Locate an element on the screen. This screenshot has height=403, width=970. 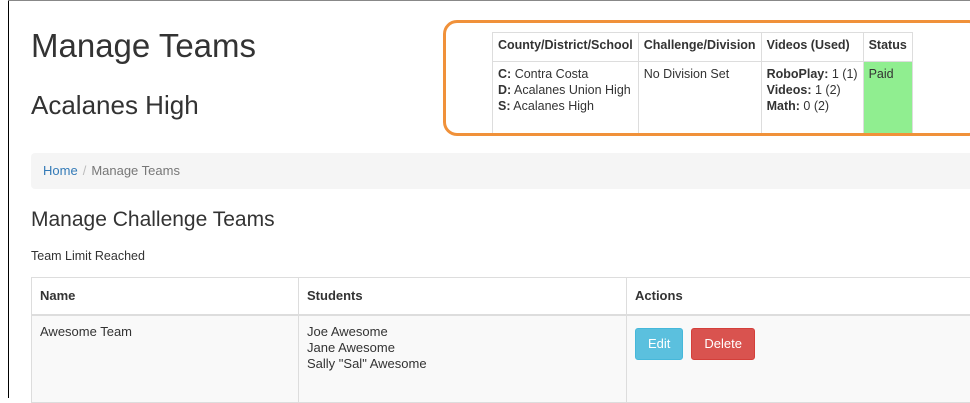
name-column-header: Name is located at coordinates (165, 297).